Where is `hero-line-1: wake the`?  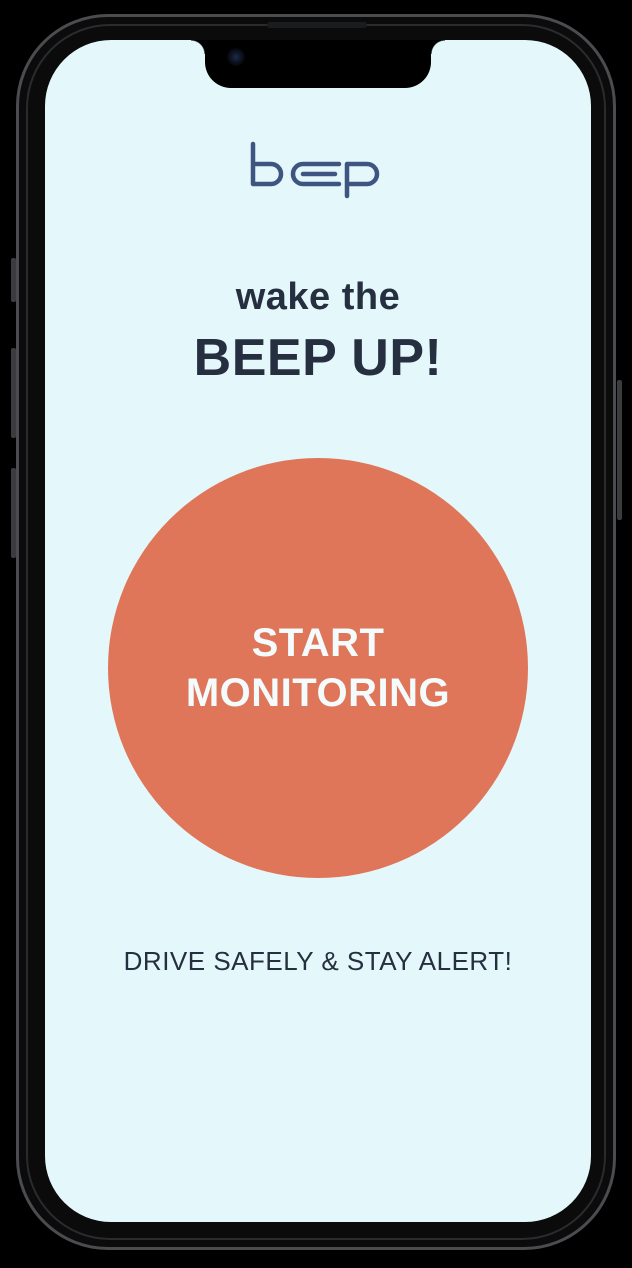
hero-line-1: wake the is located at coordinates (318, 297).